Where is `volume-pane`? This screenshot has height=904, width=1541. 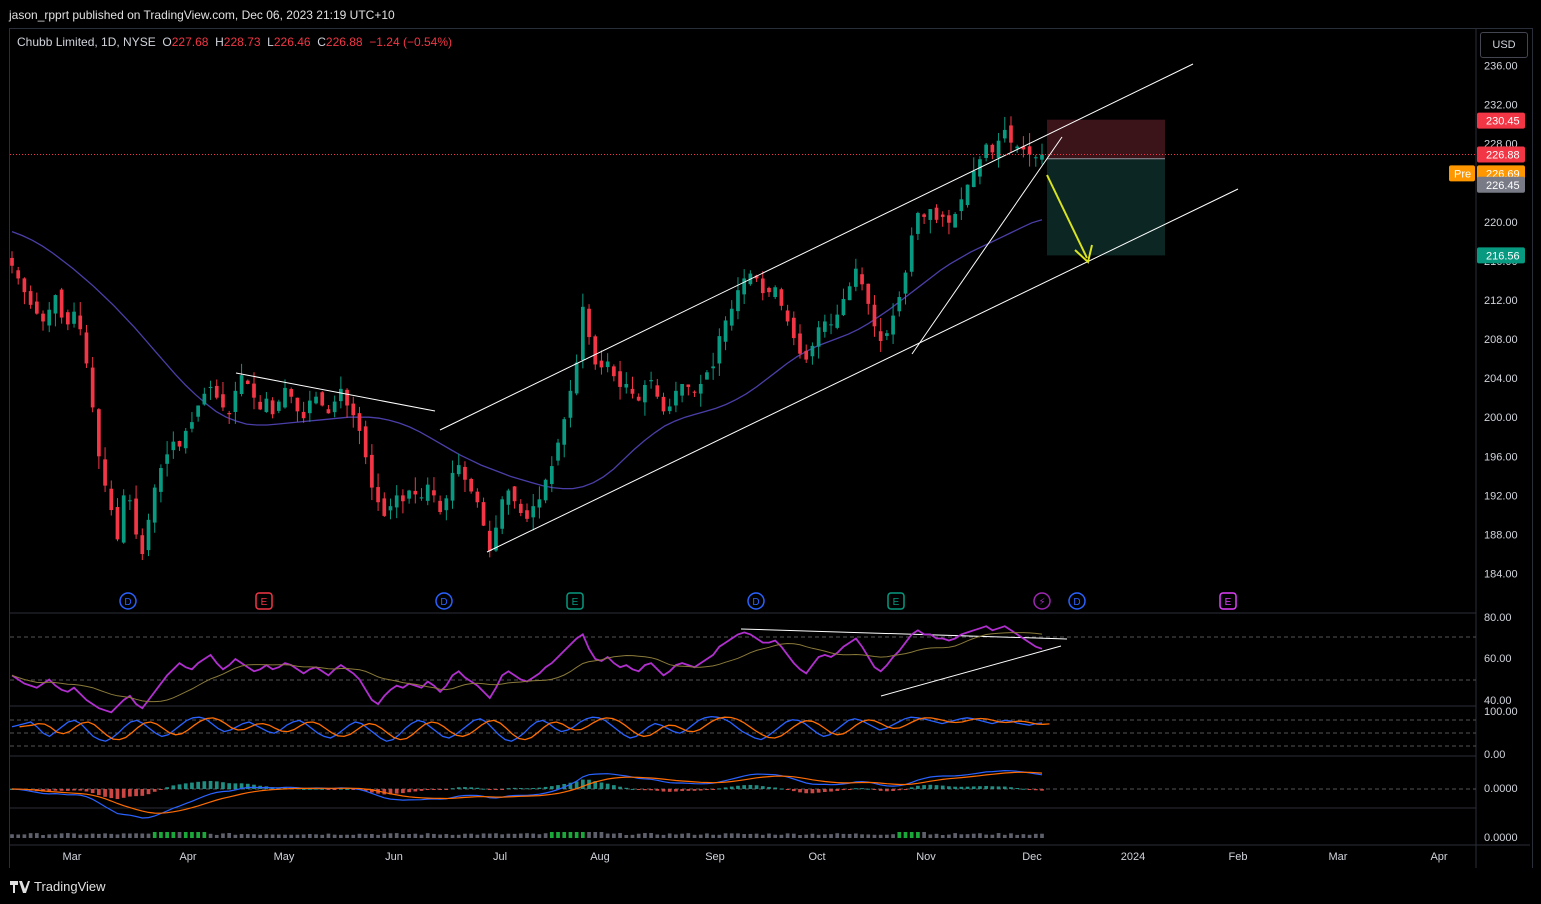 volume-pane is located at coordinates (527, 835).